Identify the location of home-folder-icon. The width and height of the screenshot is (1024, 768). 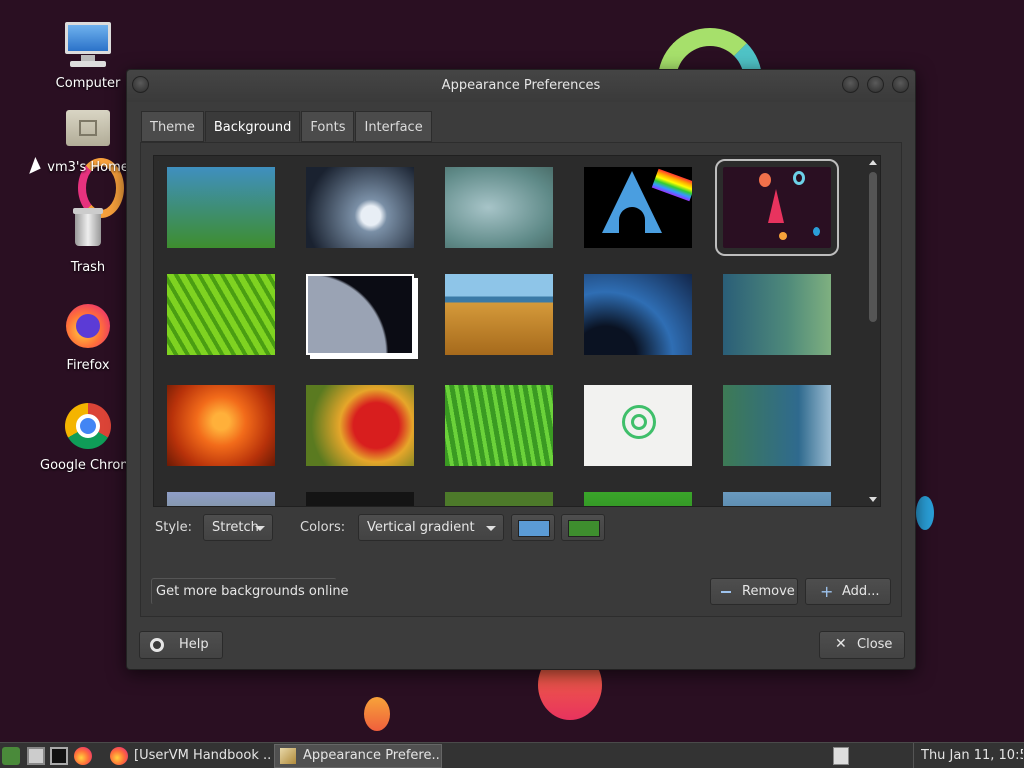
(88, 130).